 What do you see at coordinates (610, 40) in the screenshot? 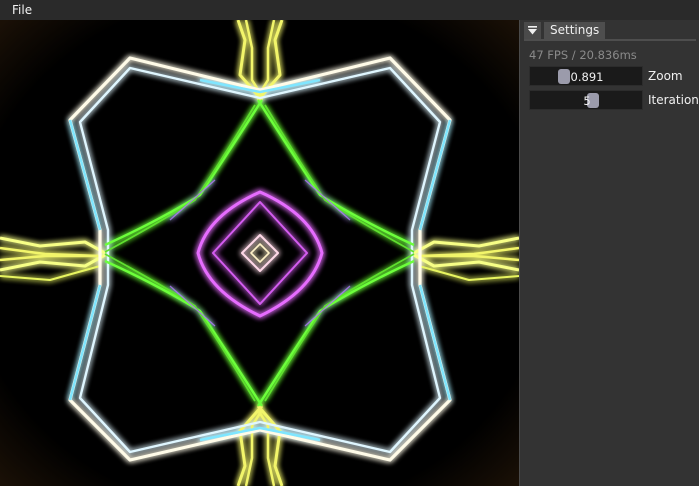
I see `header-divider` at bounding box center [610, 40].